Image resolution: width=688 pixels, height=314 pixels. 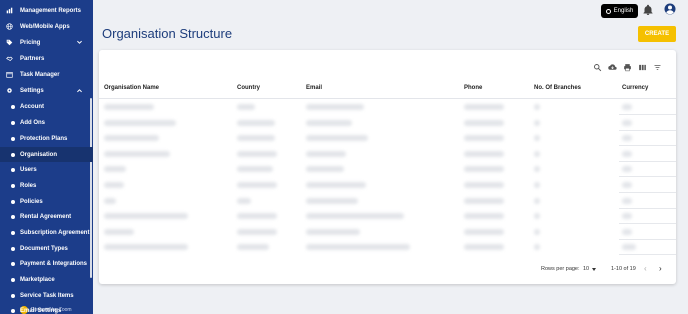 I want to click on sidebar-item-document-types: Document Types, so click(x=46, y=248).